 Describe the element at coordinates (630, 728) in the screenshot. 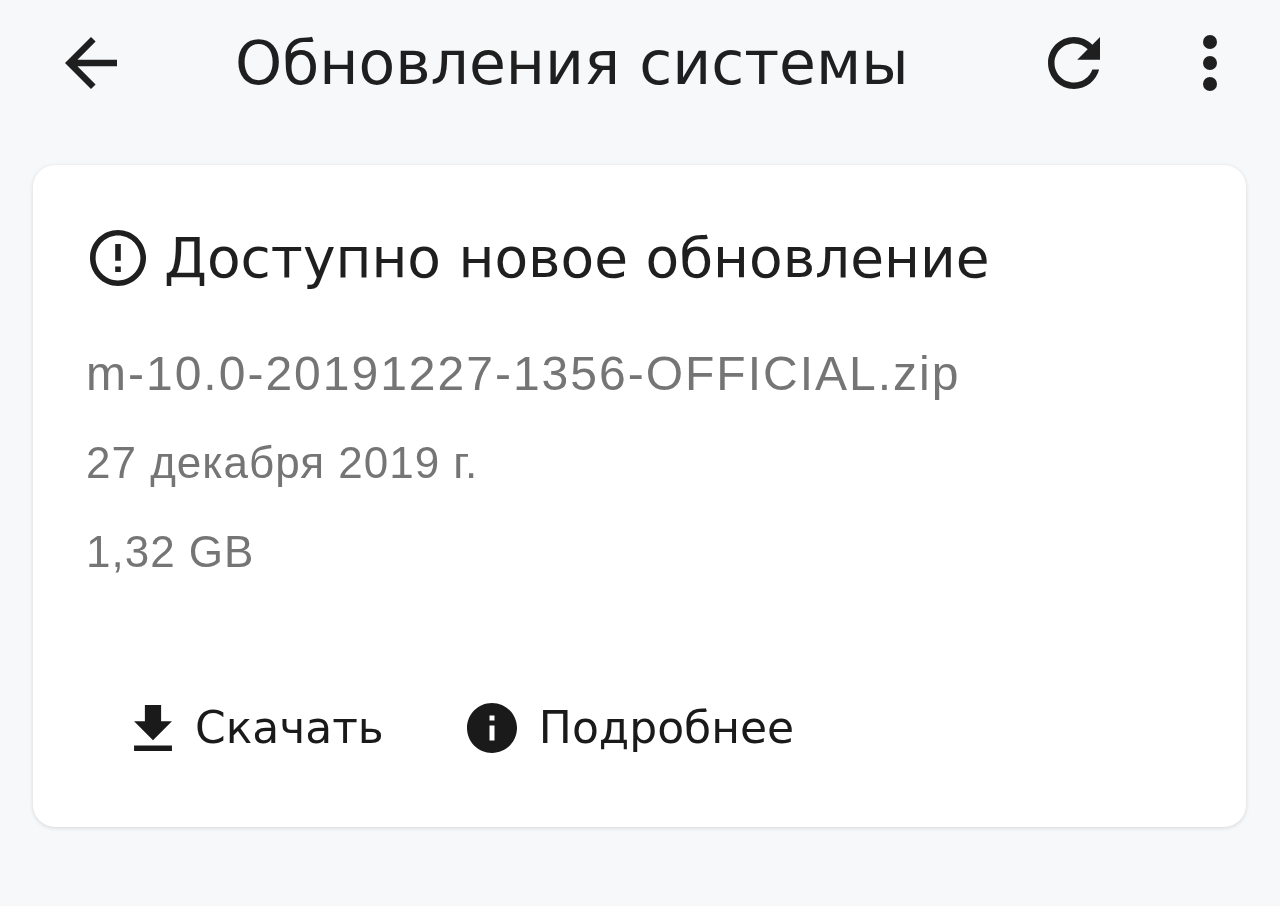

I see `details-button: Подробнее` at that location.